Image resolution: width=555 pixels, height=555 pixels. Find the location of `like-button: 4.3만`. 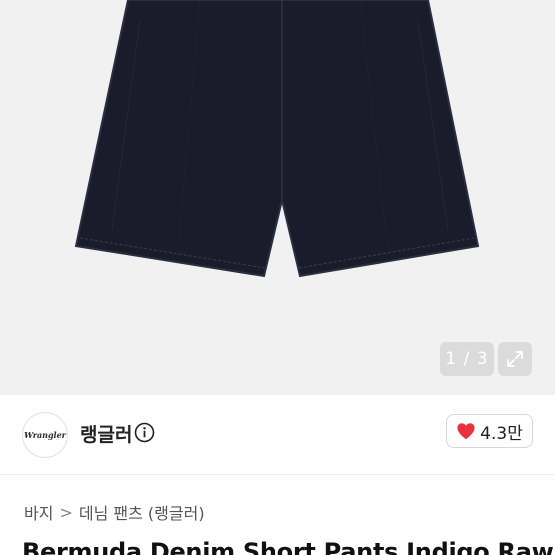

like-button: 4.3만 is located at coordinates (489, 431).